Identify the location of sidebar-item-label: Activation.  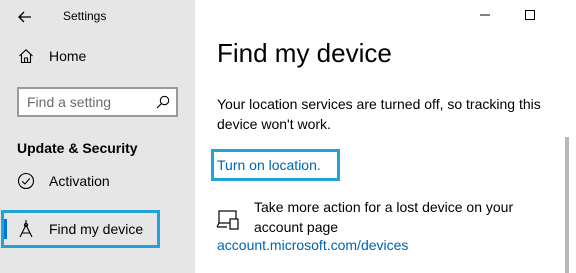
(79, 181).